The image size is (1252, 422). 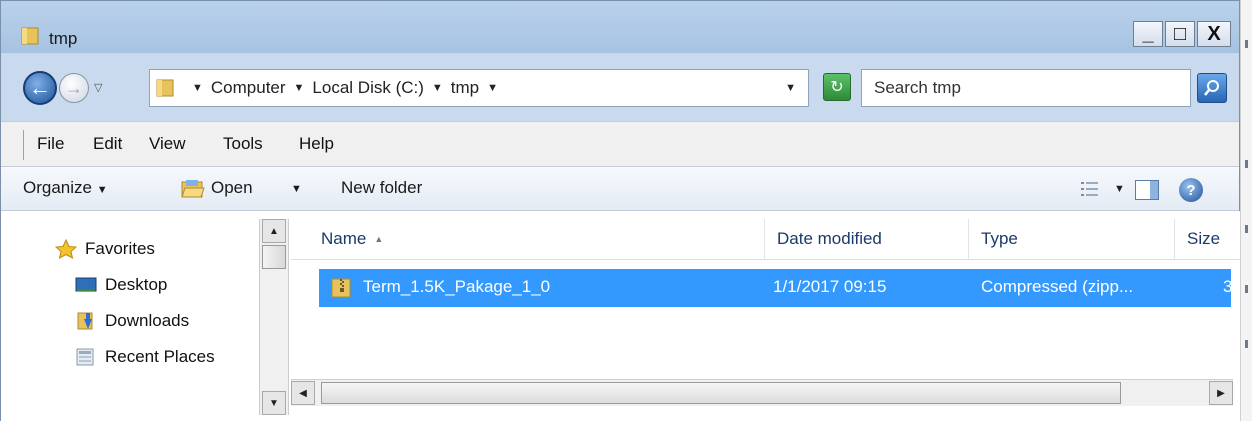 I want to click on breadcrumb: ▼ Computer ▼ Local Disk (C:) ▼ tmp ▼, so click(x=346, y=88).